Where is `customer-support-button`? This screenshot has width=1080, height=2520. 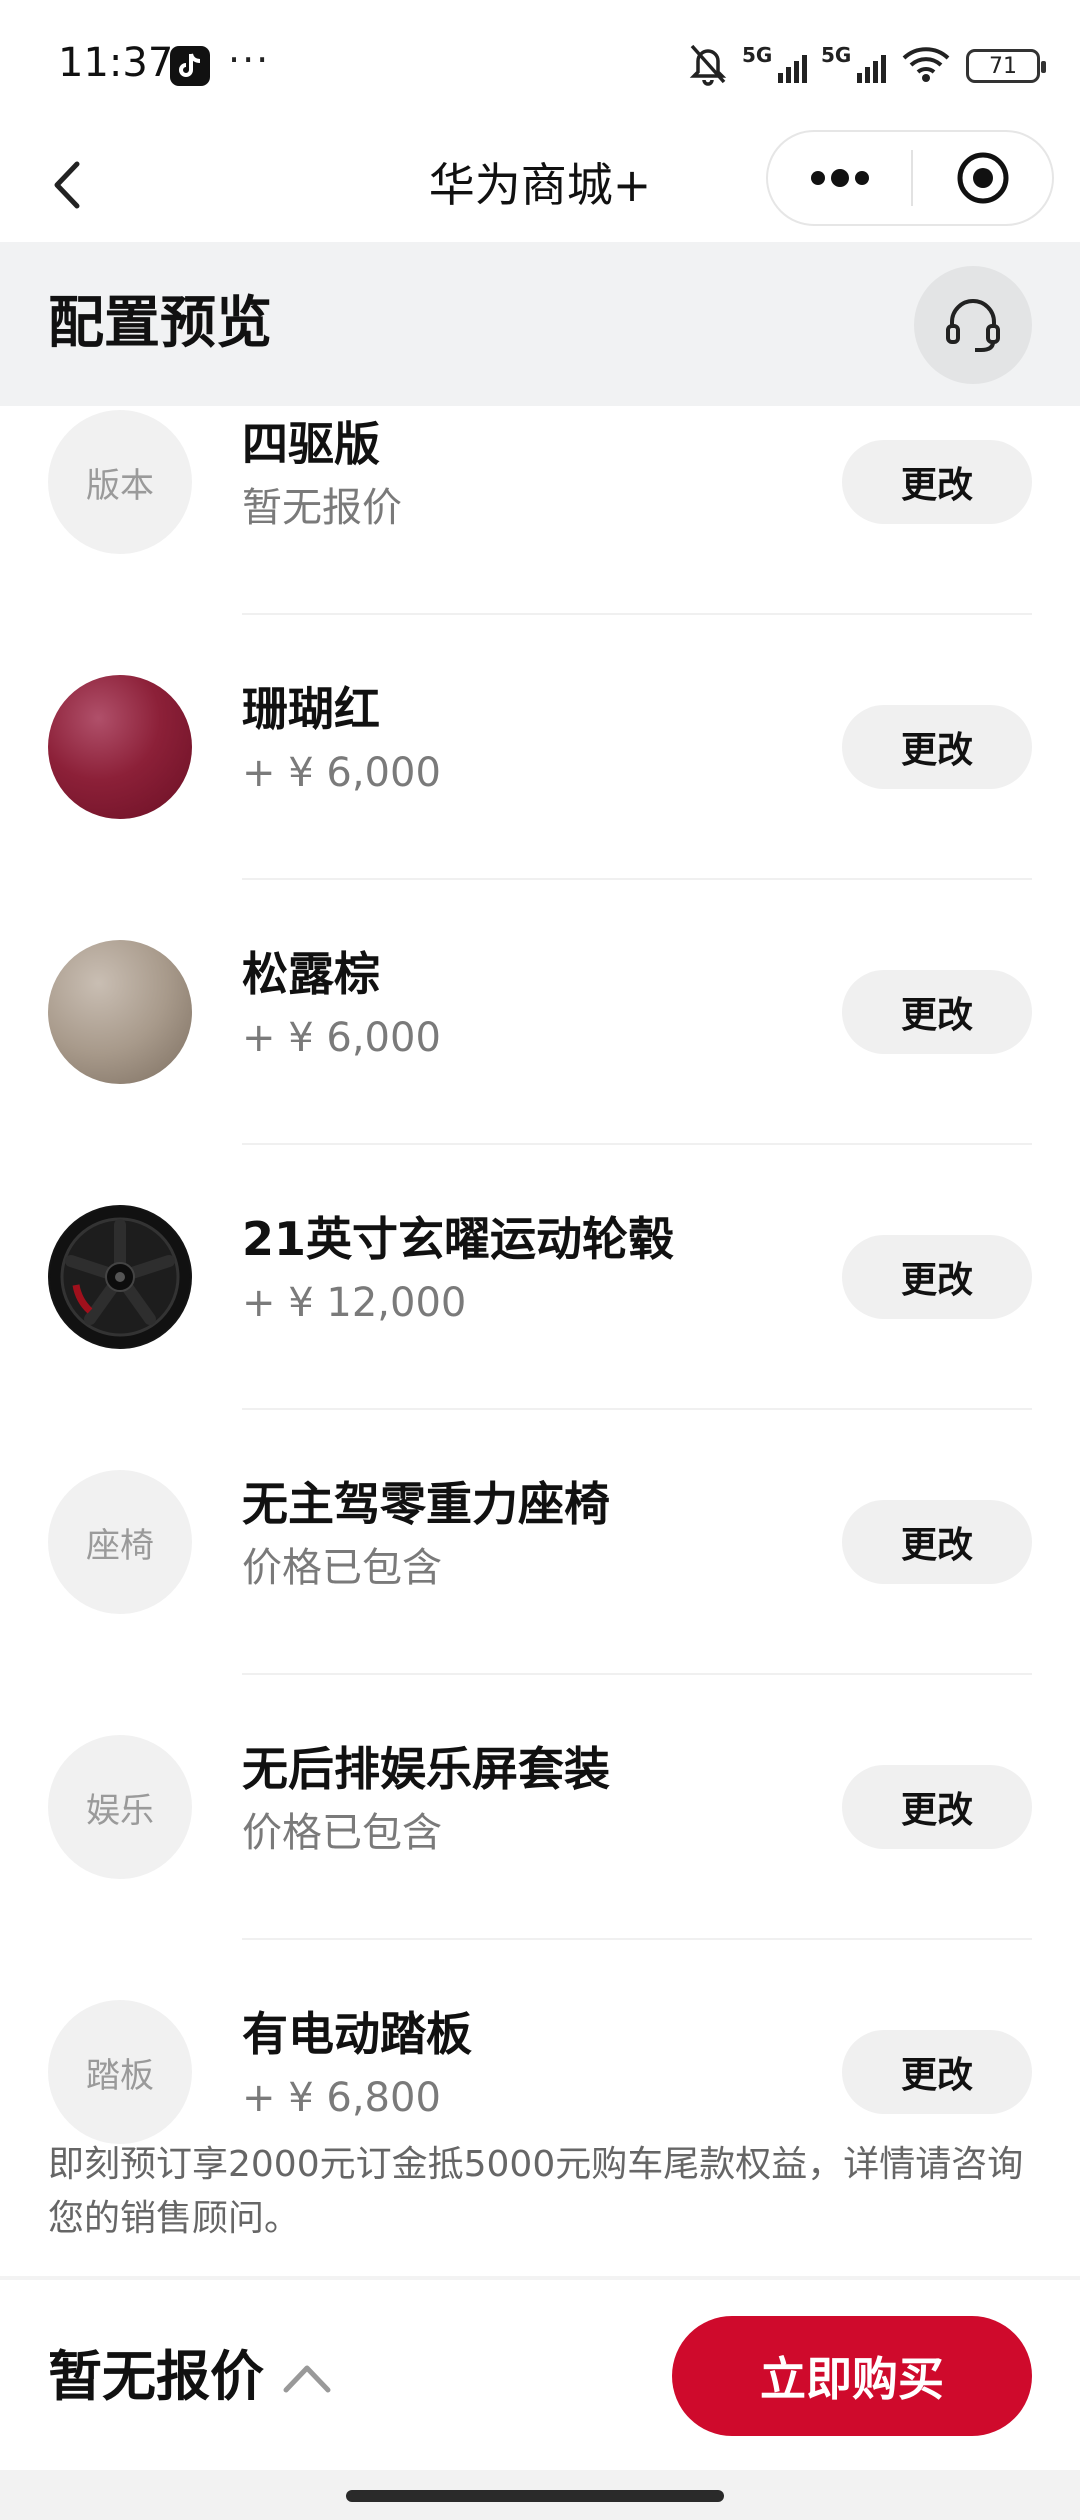 customer-support-button is located at coordinates (973, 325).